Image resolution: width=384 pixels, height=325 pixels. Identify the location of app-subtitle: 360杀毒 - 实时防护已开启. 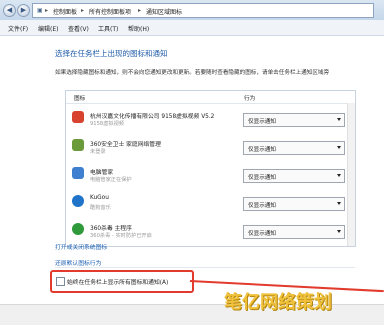
(121, 236).